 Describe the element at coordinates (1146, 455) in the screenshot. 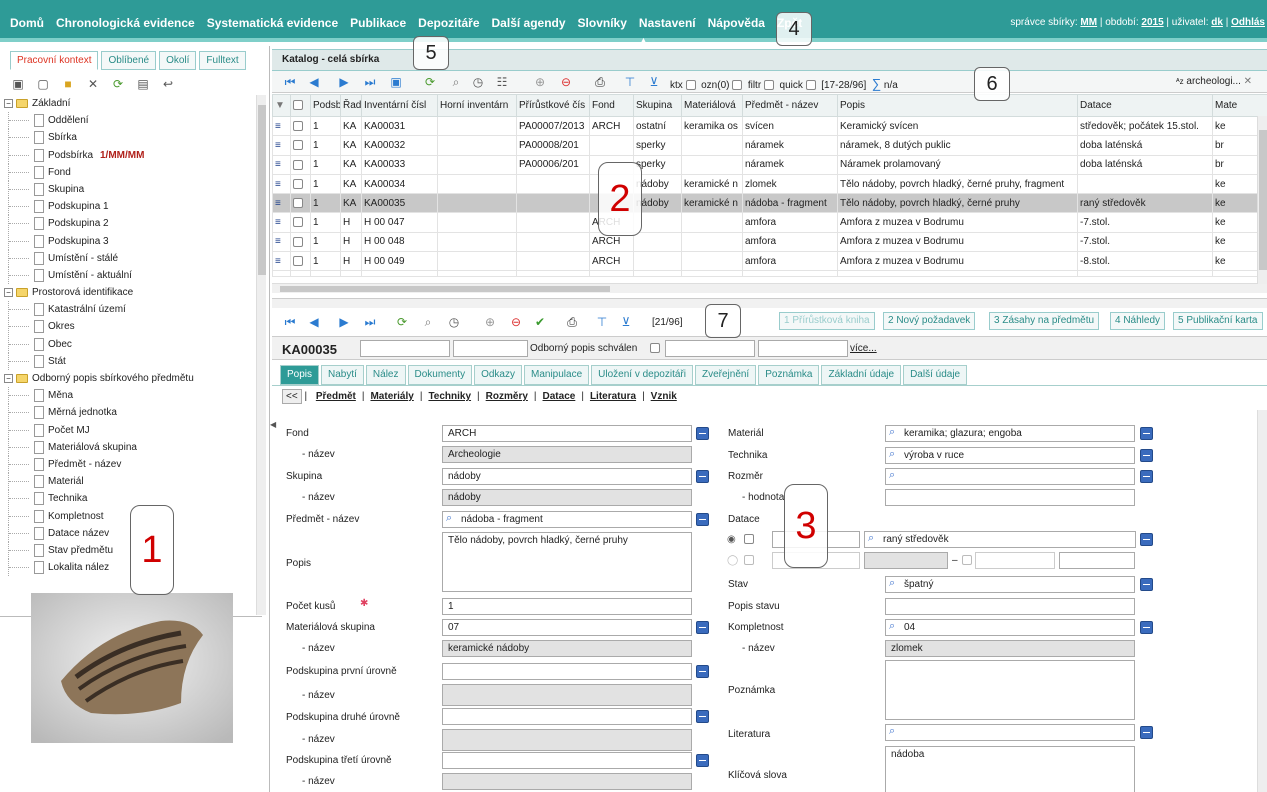

I see `technika-lookup-button` at that location.